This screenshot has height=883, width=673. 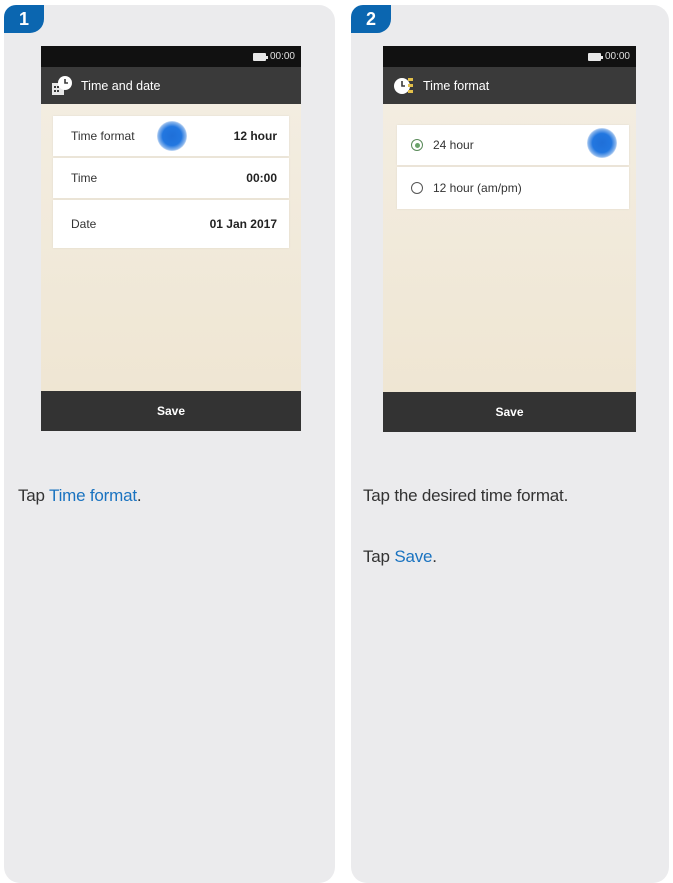 What do you see at coordinates (171, 224) in the screenshot?
I see `date-row: Date 01 Jan 2017` at bounding box center [171, 224].